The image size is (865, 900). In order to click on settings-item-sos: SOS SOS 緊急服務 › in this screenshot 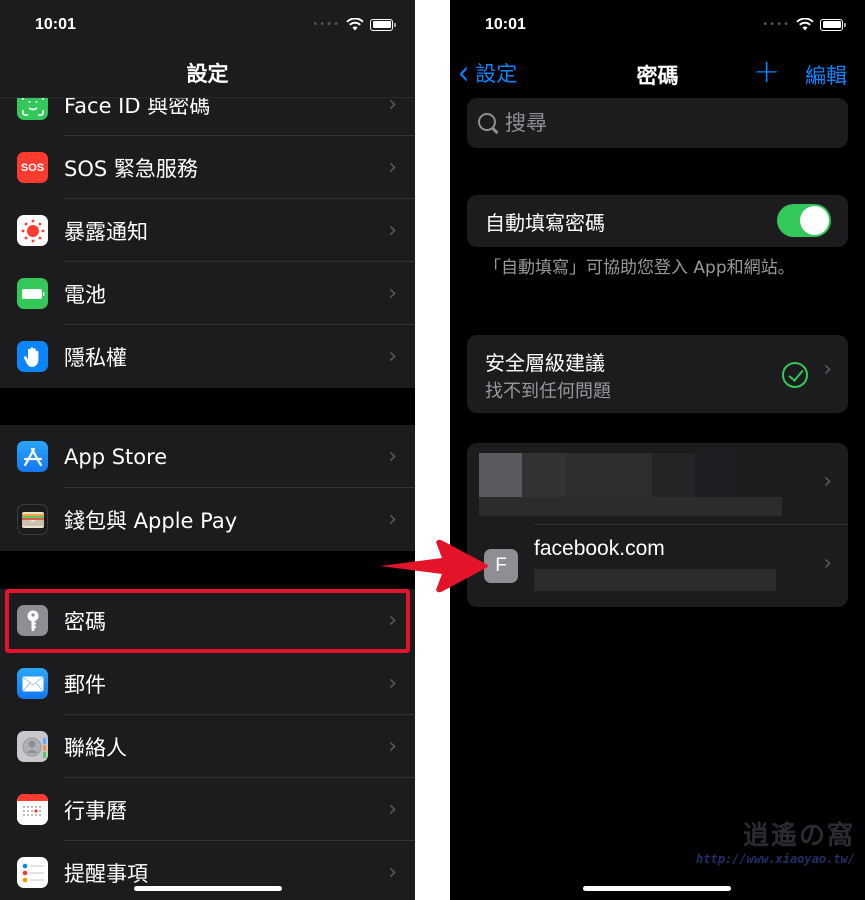, I will do `click(207, 167)`.